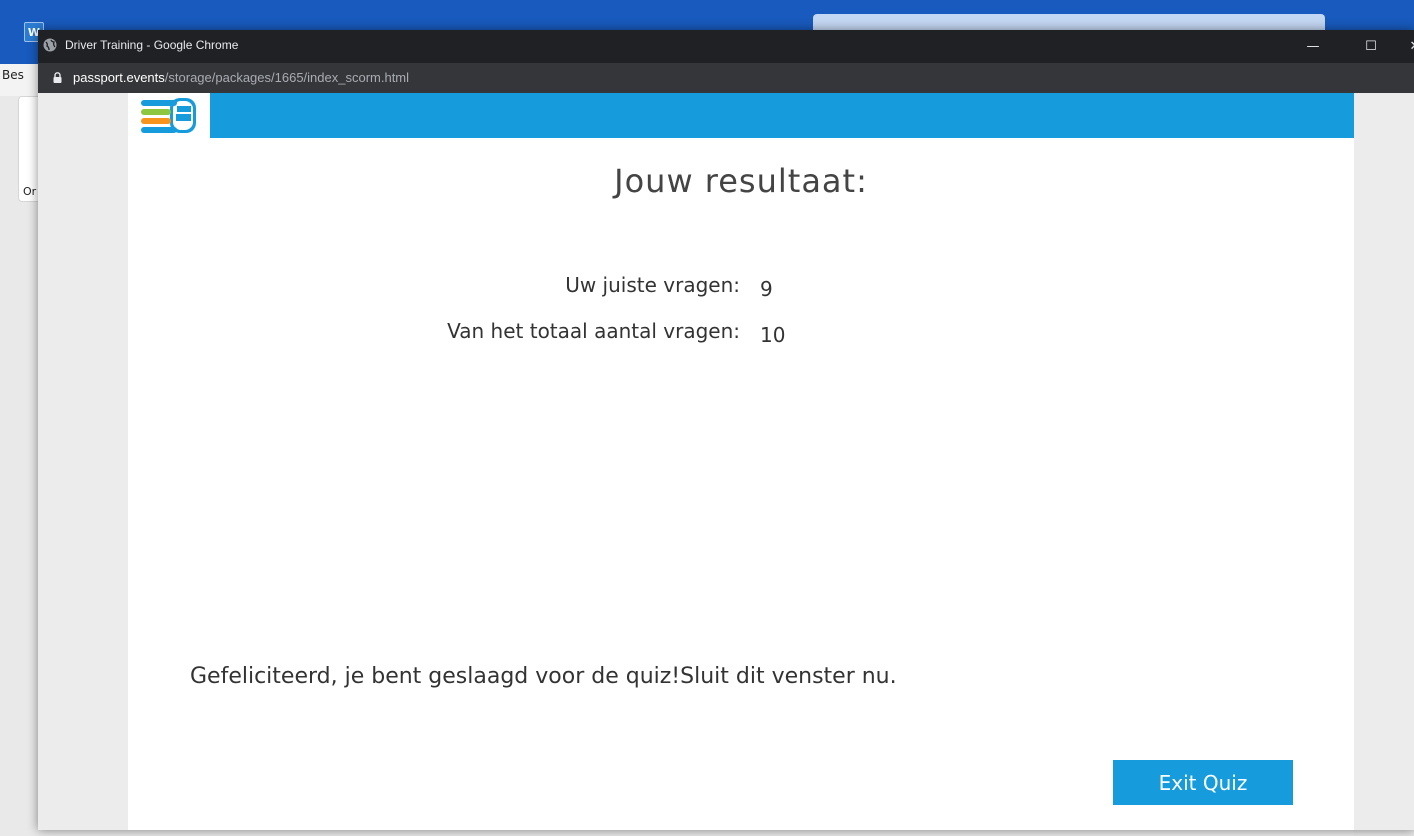 The height and width of the screenshot is (836, 1414). Describe the element at coordinates (1203, 782) in the screenshot. I see `exit-quiz-button: Exit Quiz` at that location.